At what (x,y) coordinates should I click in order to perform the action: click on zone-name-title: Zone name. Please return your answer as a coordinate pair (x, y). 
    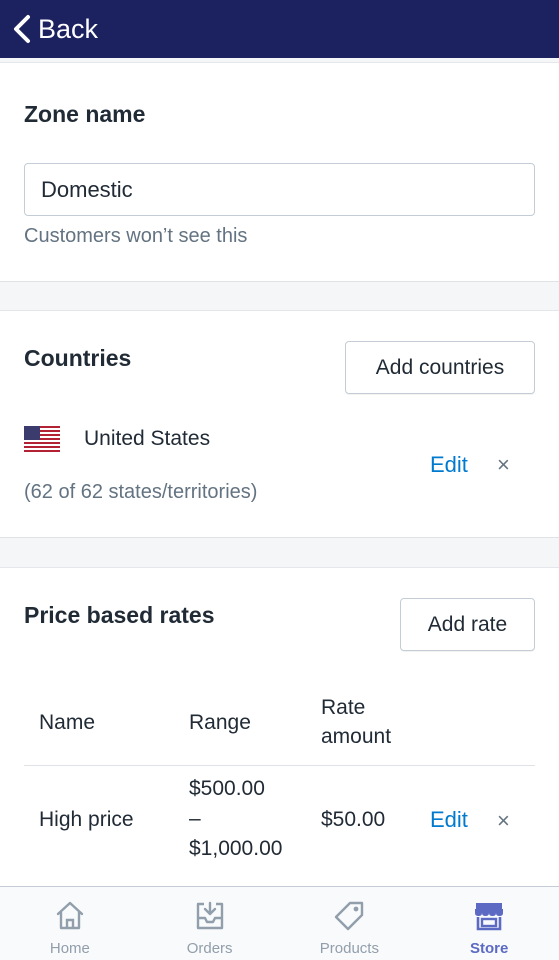
    Looking at the image, I should click on (85, 114).